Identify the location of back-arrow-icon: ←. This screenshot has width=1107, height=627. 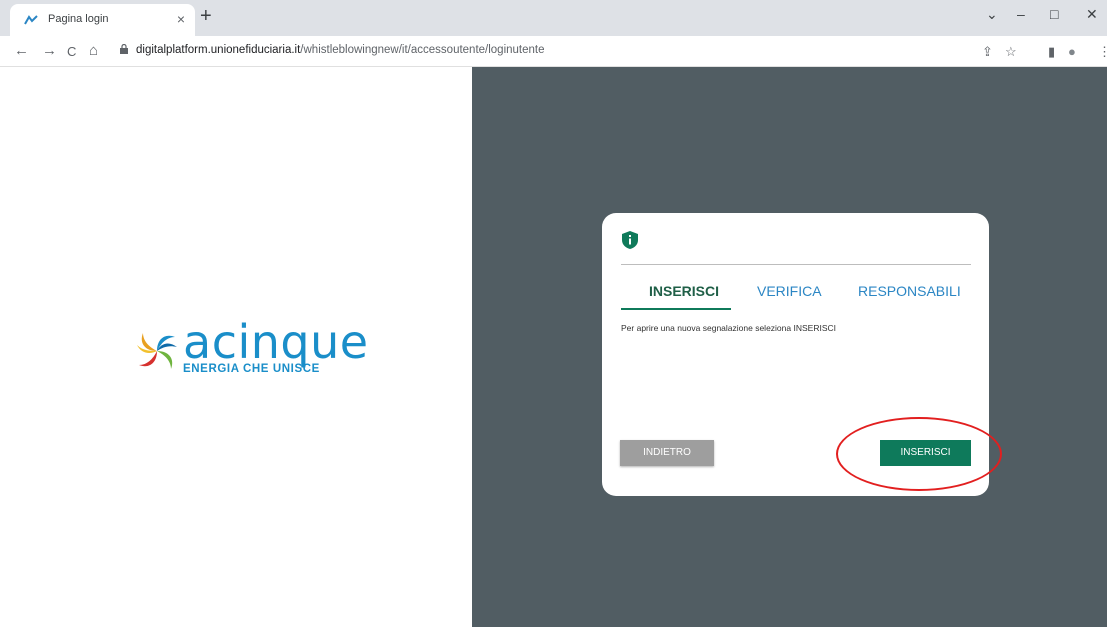
(21, 50).